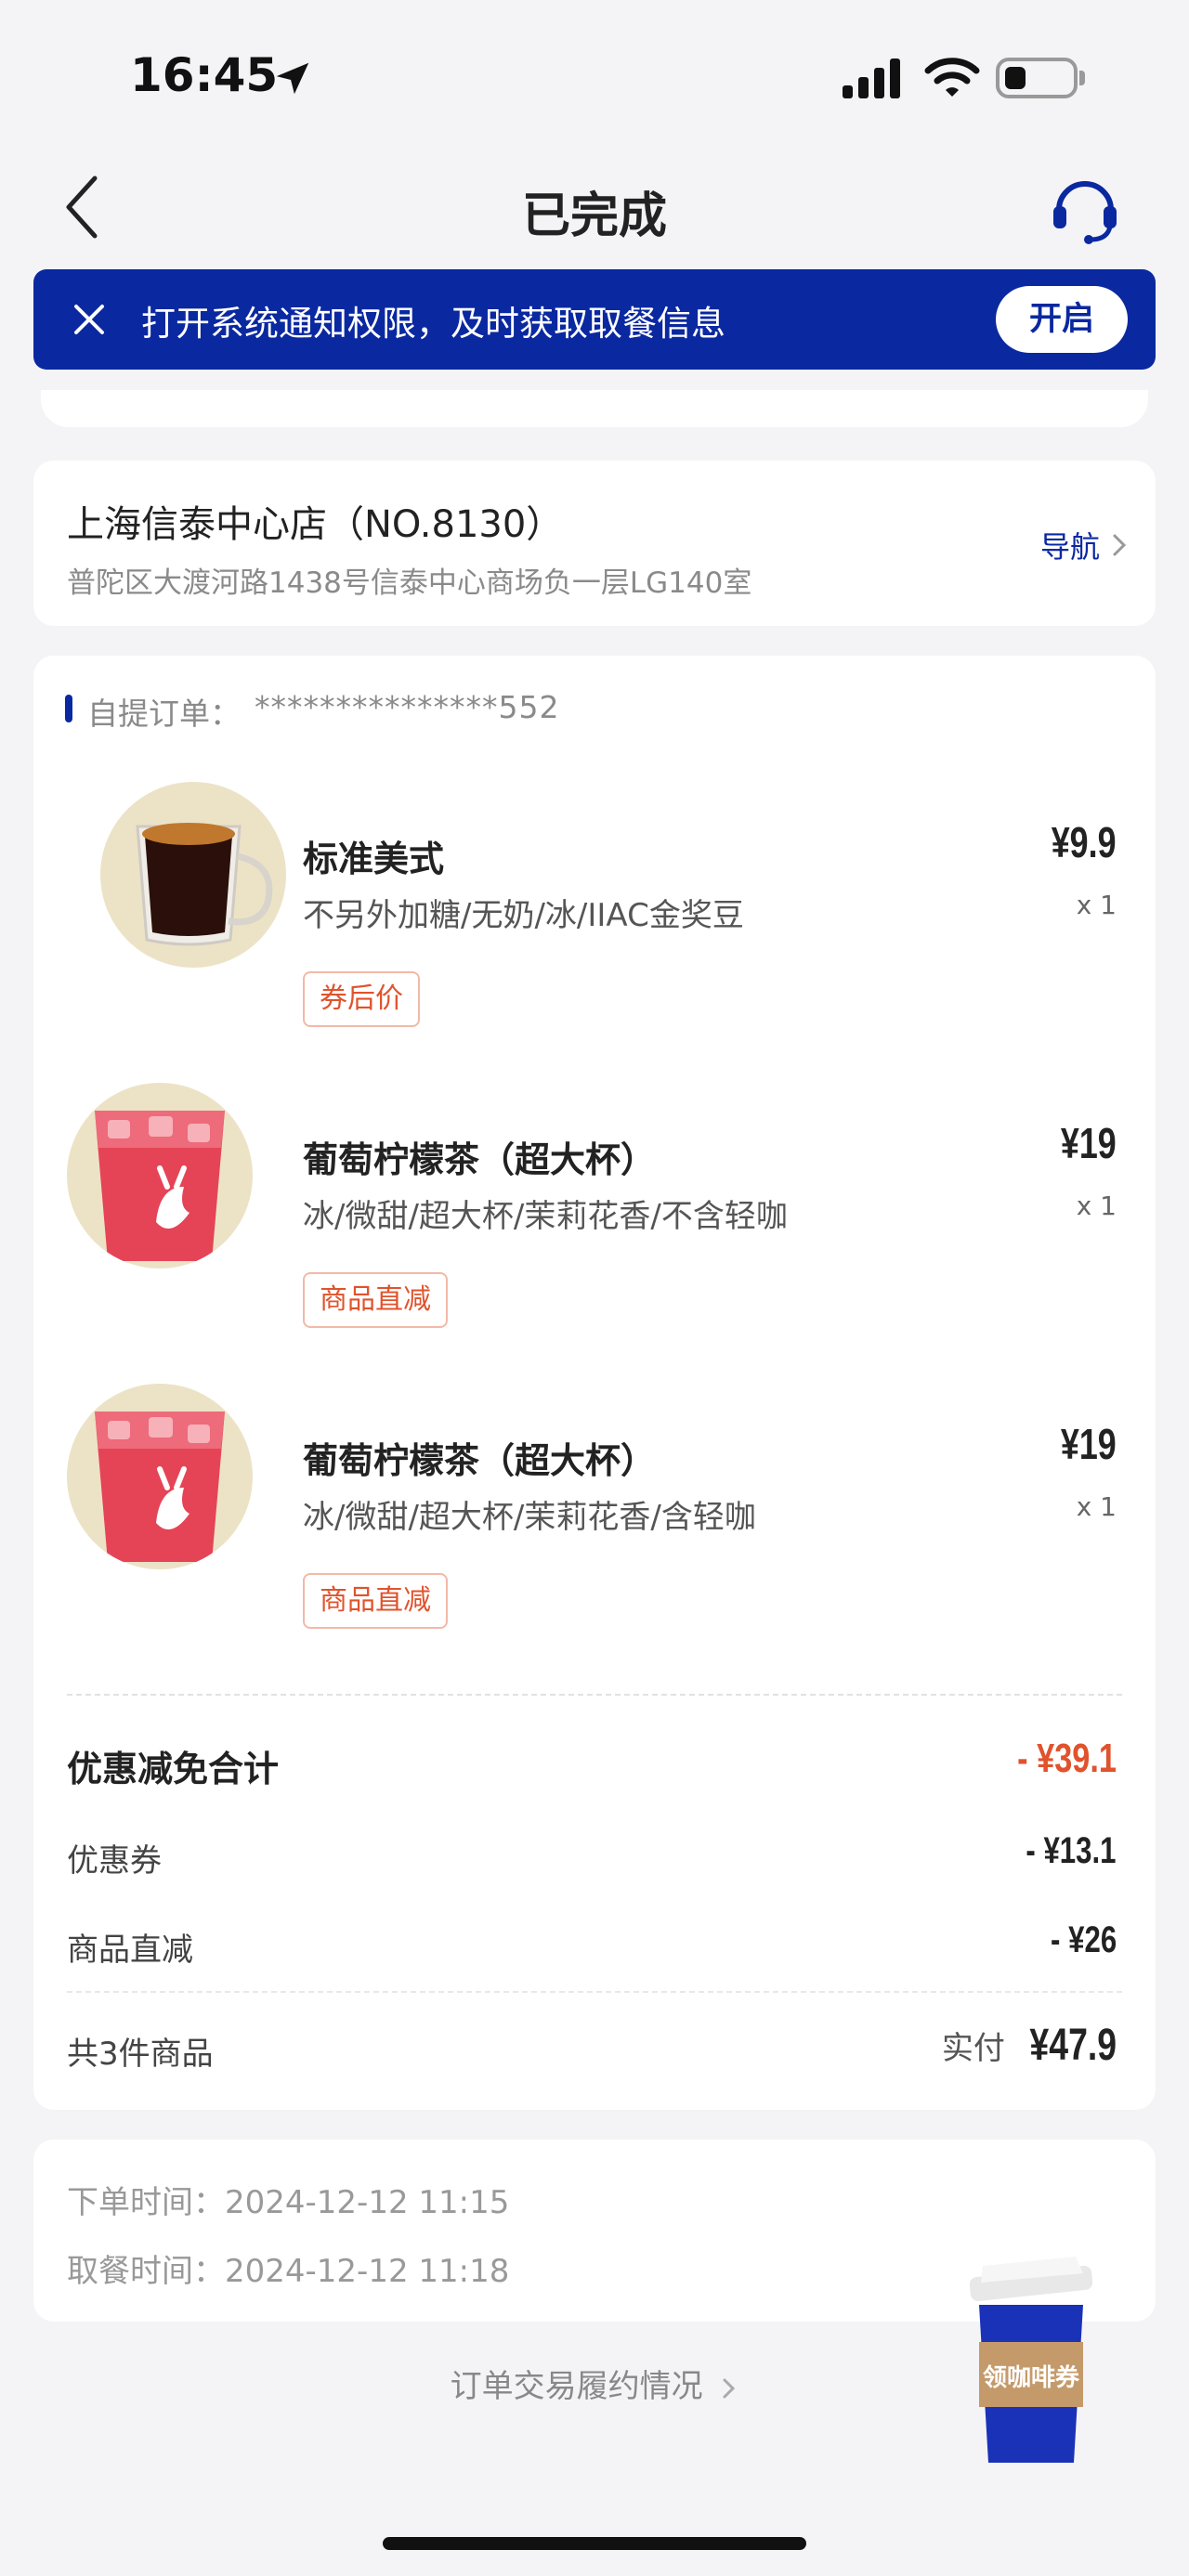 Image resolution: width=1189 pixels, height=2576 pixels. Describe the element at coordinates (973, 2048) in the screenshot. I see `paid-label: 实付` at that location.